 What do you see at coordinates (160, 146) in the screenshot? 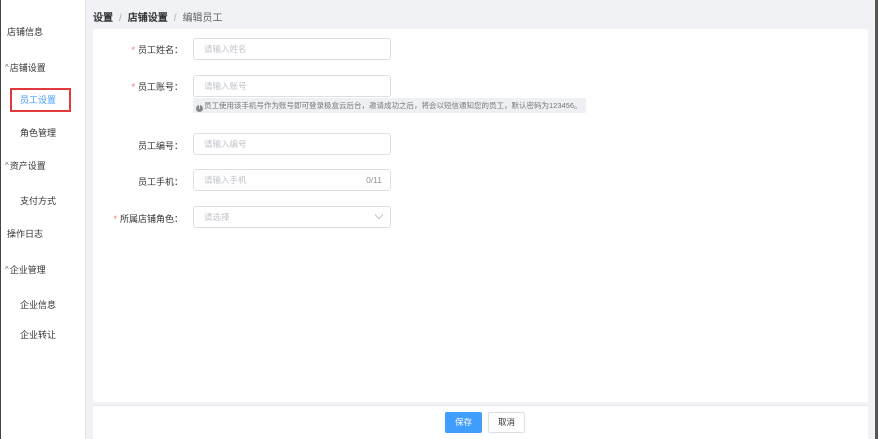
I see `staff-number-label-text: 员工编号：` at bounding box center [160, 146].